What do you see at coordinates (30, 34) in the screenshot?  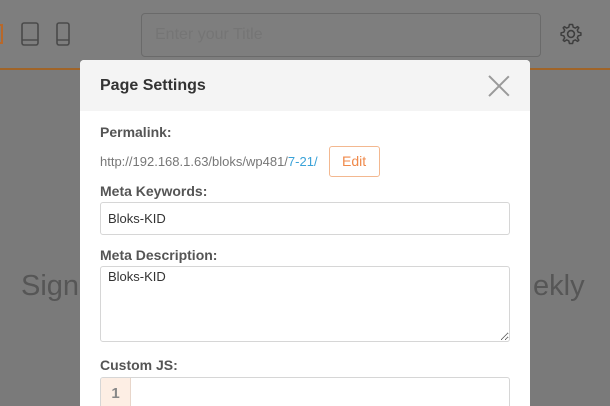 I see `tablet-icon` at bounding box center [30, 34].